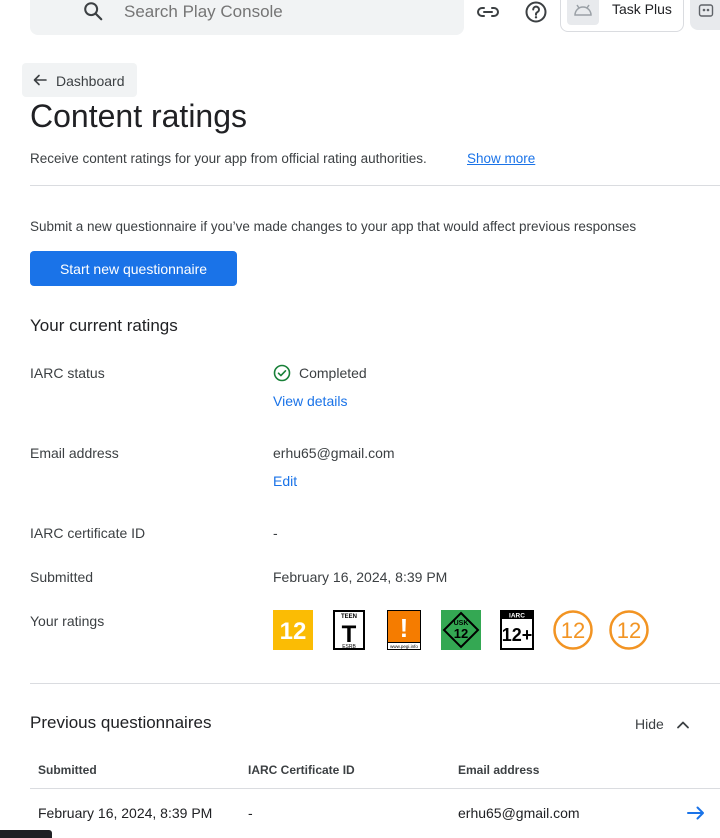 This screenshot has width=720, height=838. What do you see at coordinates (501, 158) in the screenshot?
I see `show-more-link: Show more` at bounding box center [501, 158].